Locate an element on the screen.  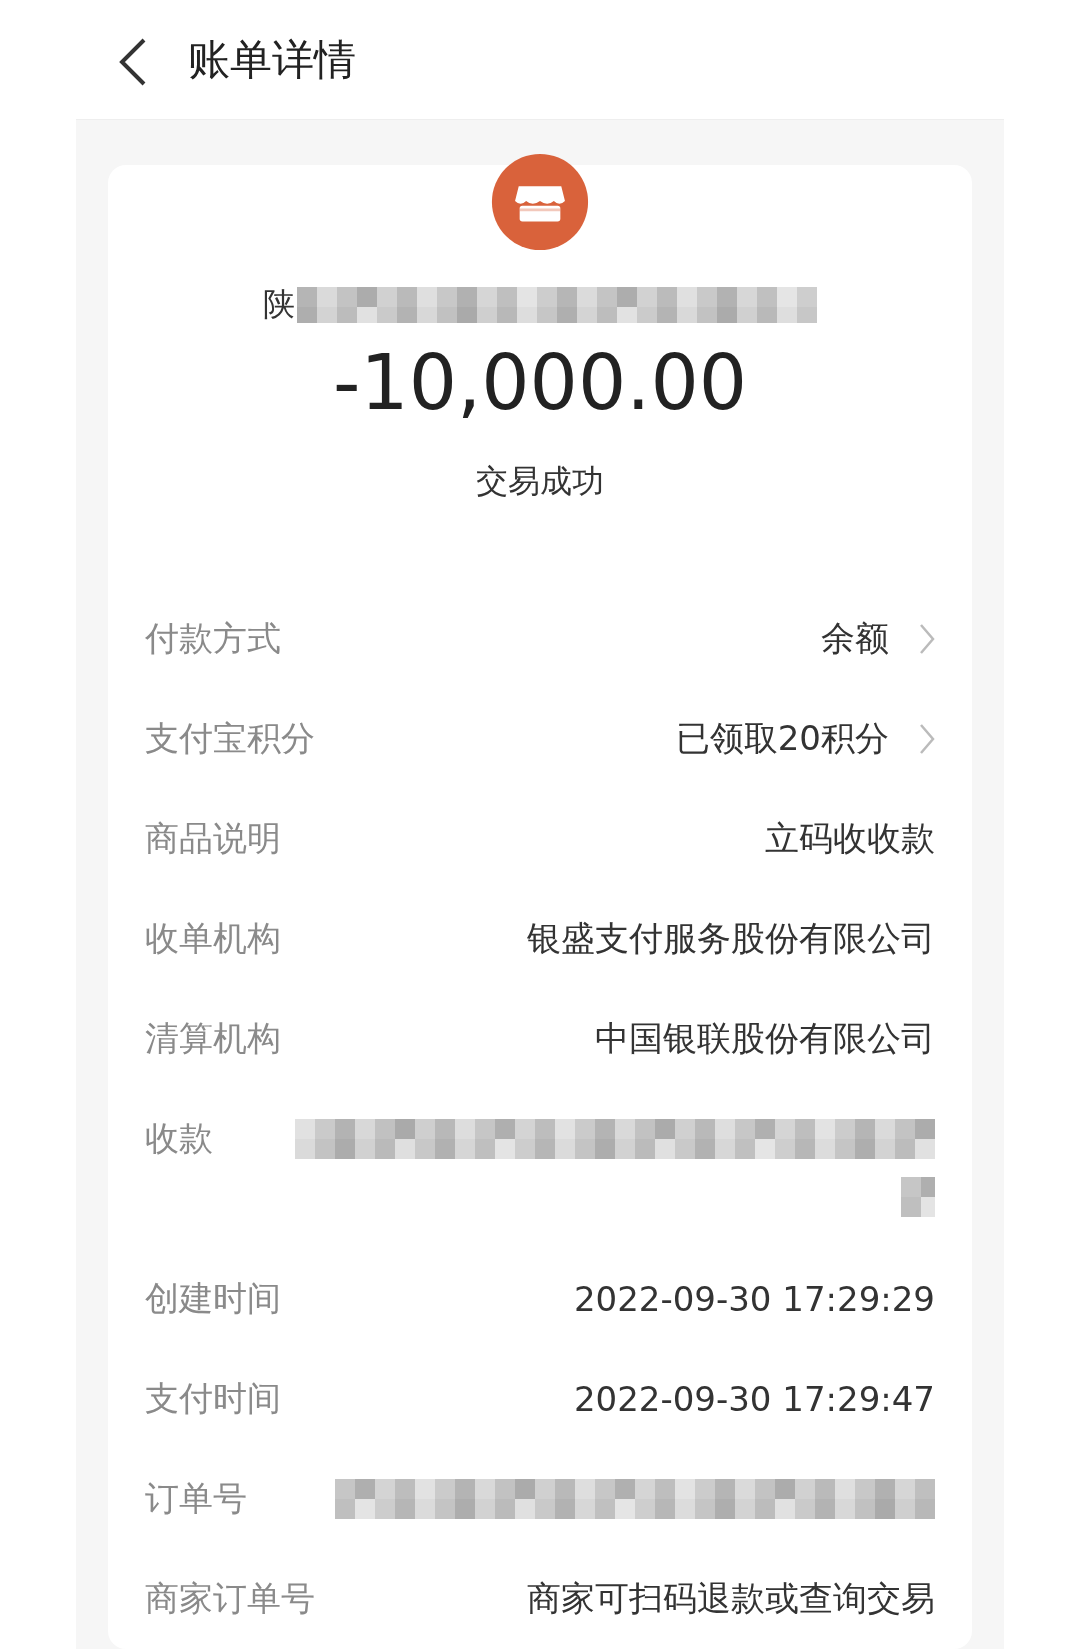
field-label: 支付时间 is located at coordinates (213, 1398).